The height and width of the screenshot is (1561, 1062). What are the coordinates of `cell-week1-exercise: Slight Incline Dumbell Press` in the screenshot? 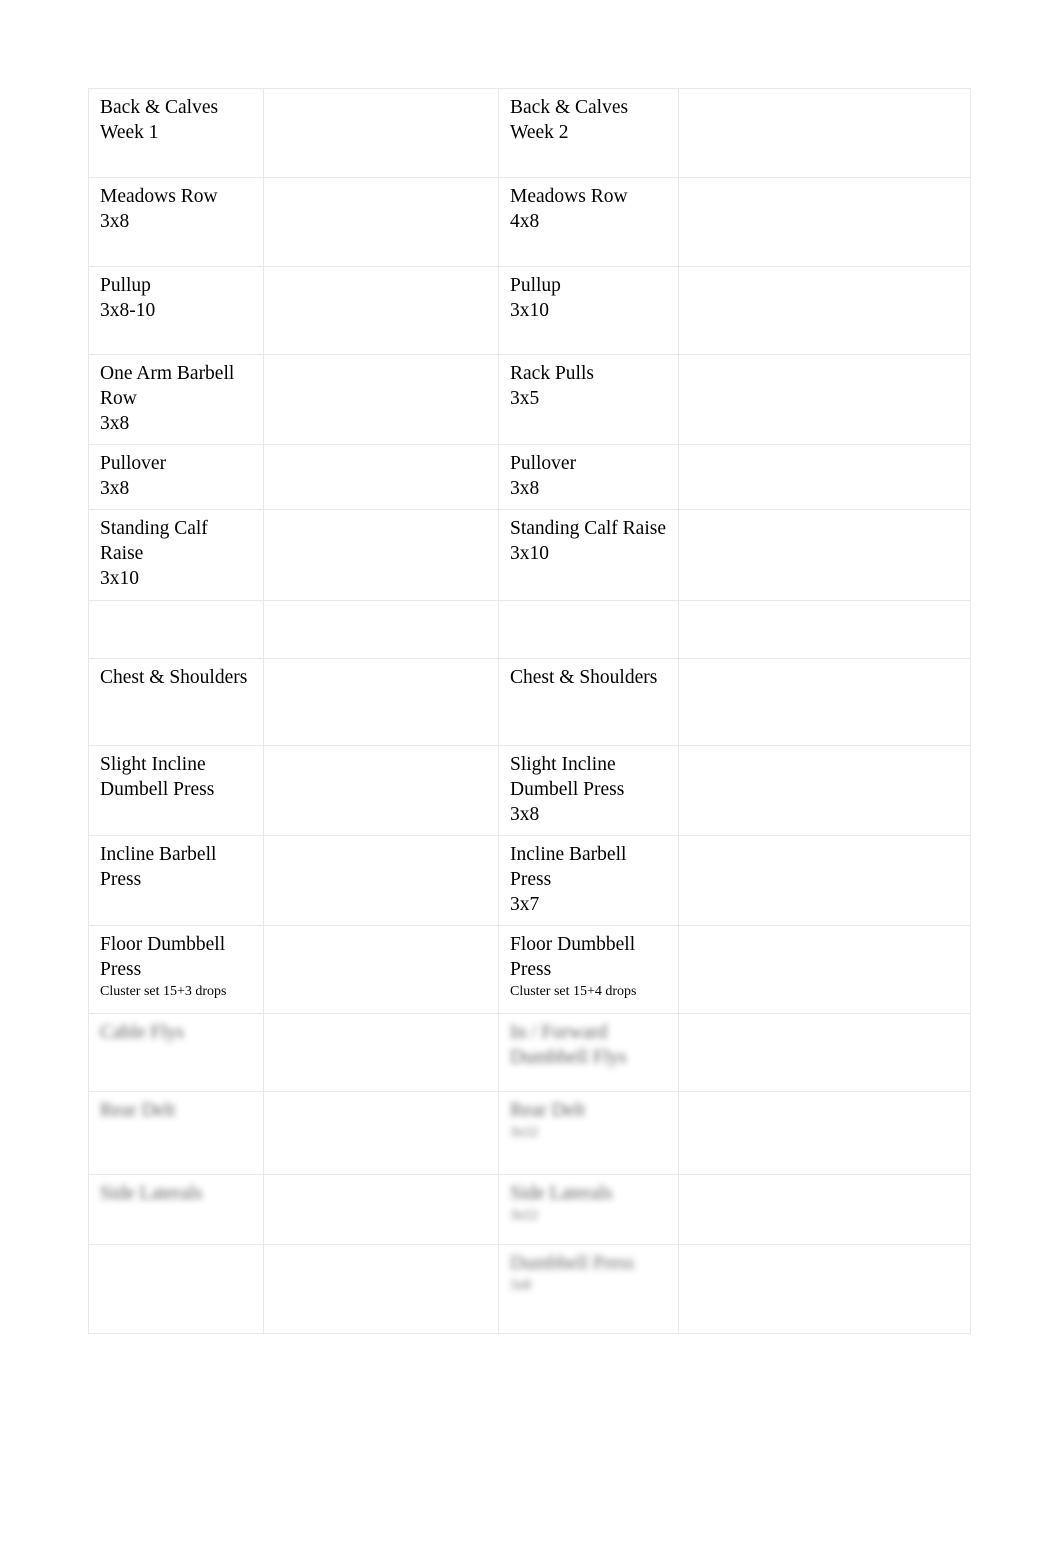 It's located at (176, 790).